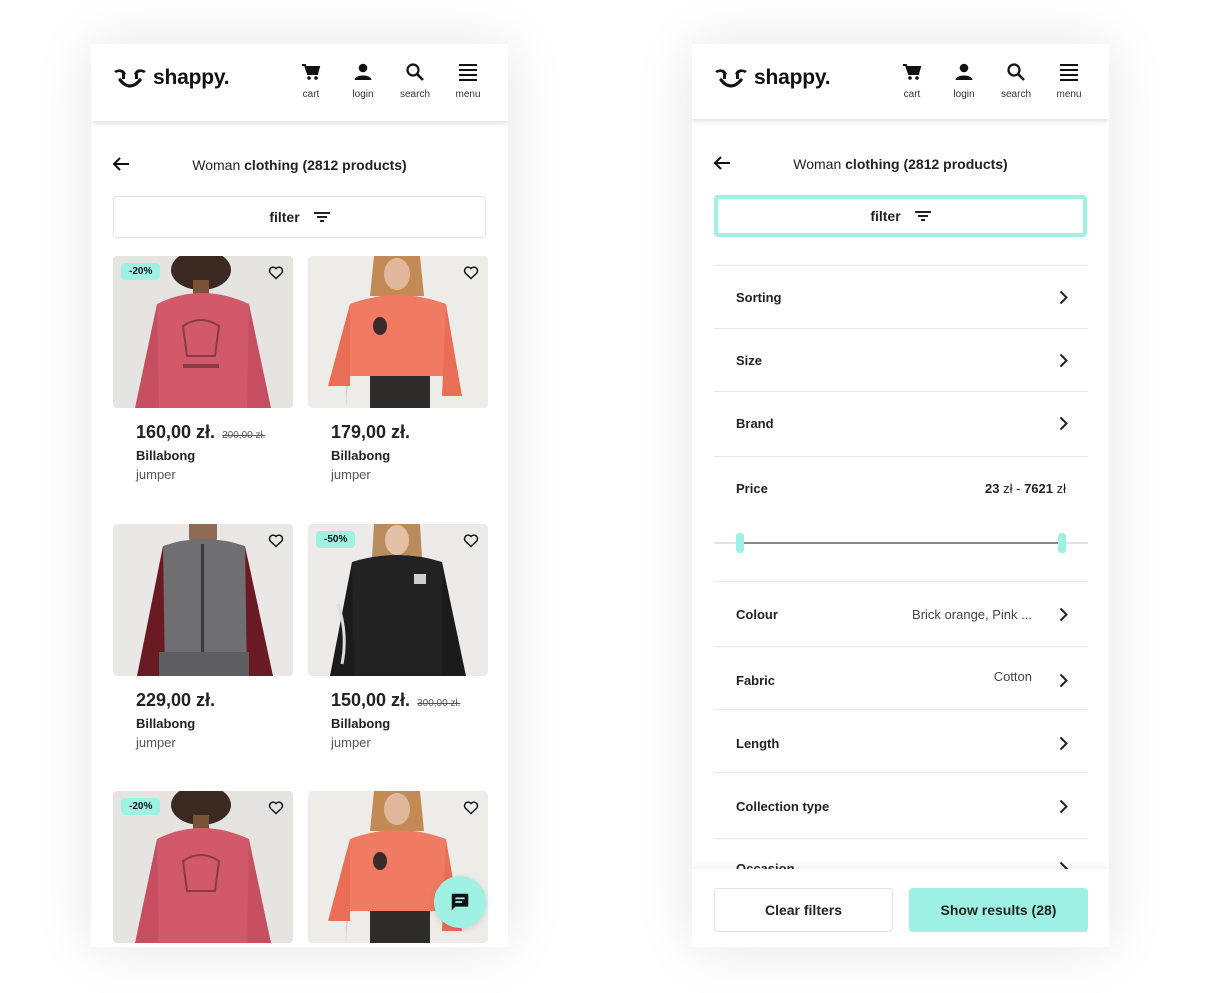 Image resolution: width=1214 pixels, height=993 pixels. What do you see at coordinates (901, 677) in the screenshot?
I see `filter-row-fabric: Fabric Cotton` at bounding box center [901, 677].